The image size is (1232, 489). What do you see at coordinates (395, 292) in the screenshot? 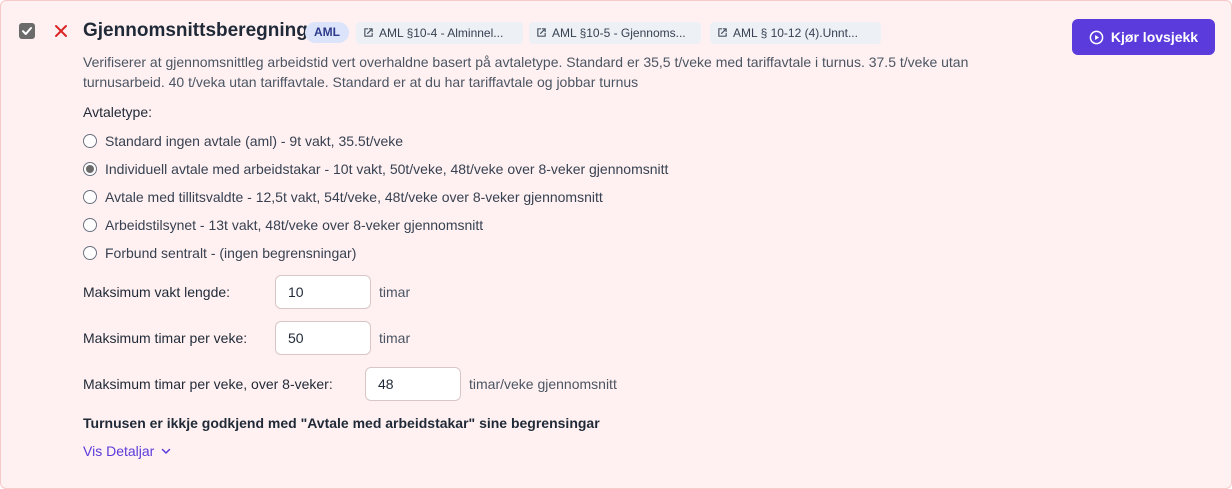
I see `max-shift-unit: timar` at bounding box center [395, 292].